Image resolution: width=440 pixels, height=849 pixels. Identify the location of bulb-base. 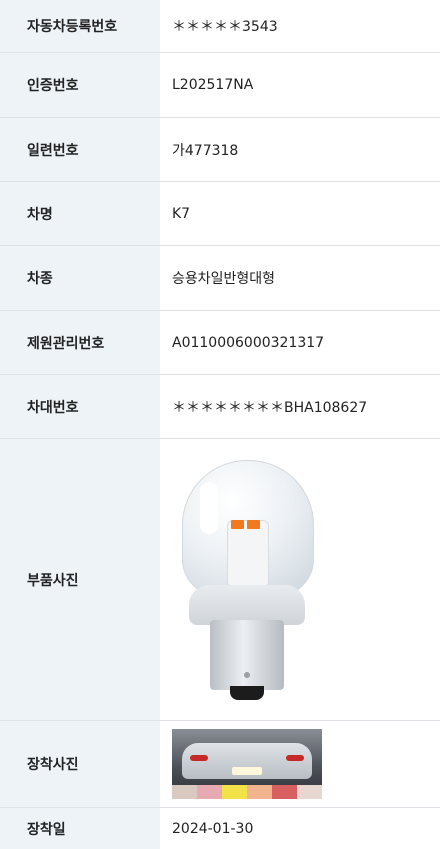
(247, 654).